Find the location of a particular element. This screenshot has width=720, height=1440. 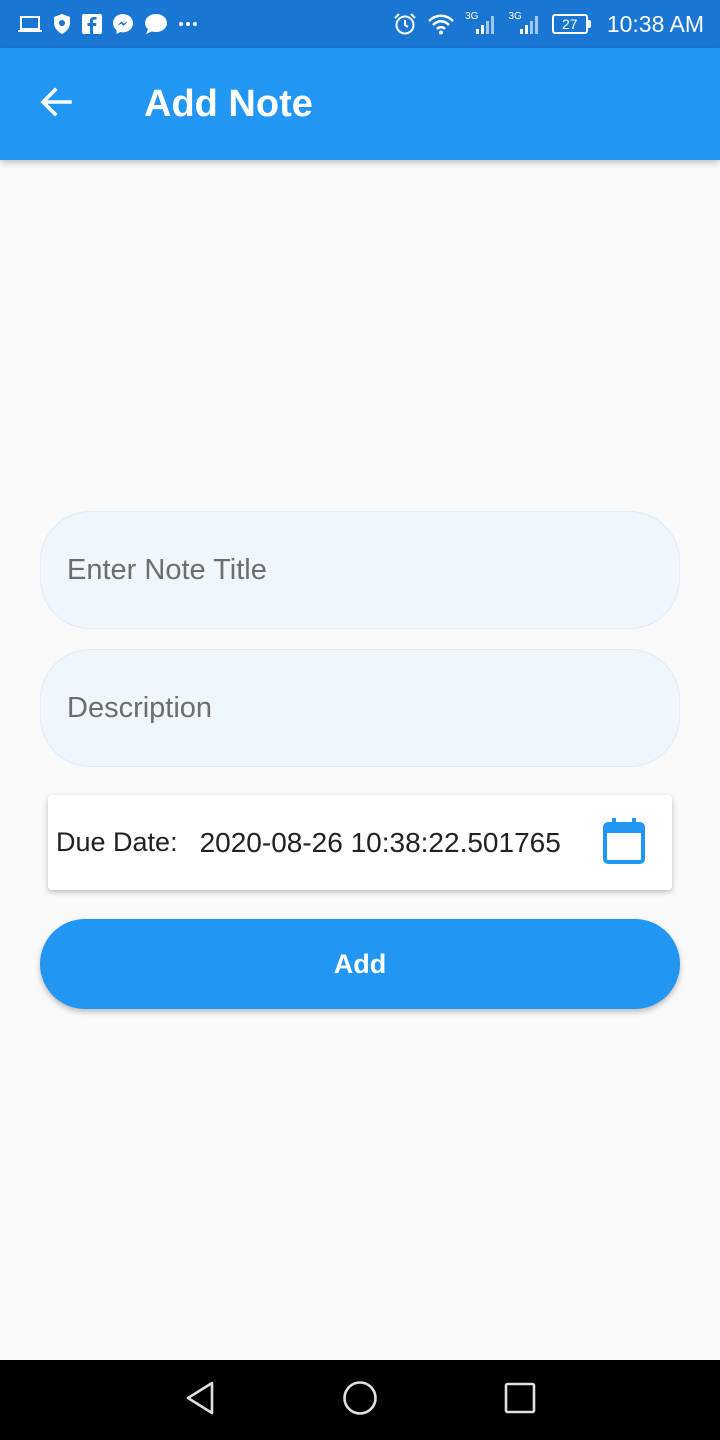

more-icon is located at coordinates (188, 24).